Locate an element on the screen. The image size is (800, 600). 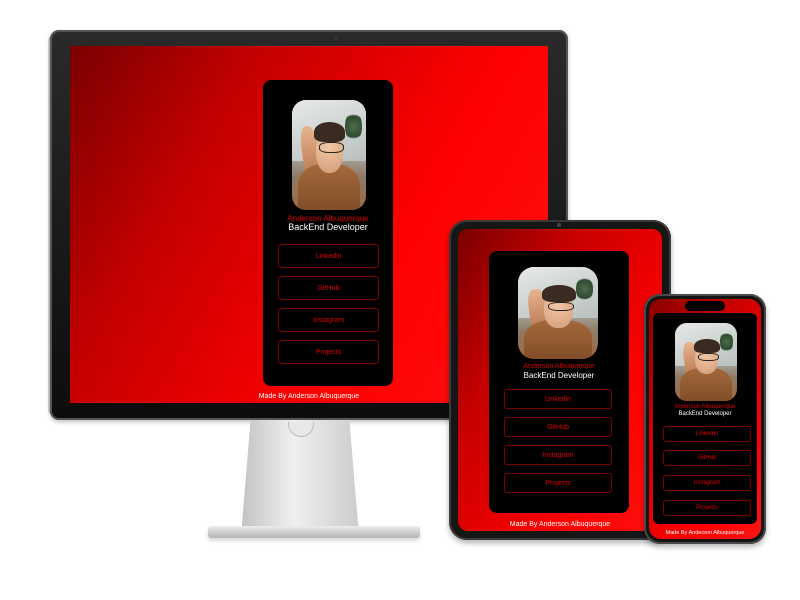
phone-notch is located at coordinates (705, 306).